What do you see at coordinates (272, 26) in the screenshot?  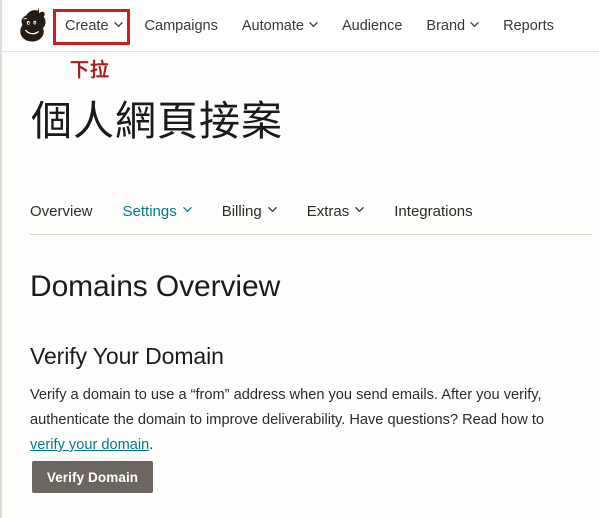 I see `nav-item-label: Automate` at bounding box center [272, 26].